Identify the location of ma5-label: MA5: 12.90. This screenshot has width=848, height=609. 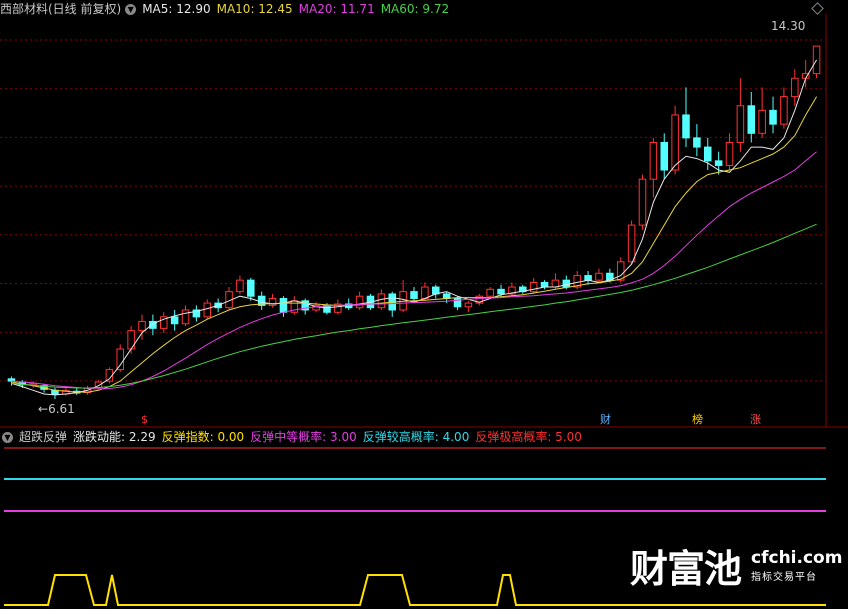
(176, 9).